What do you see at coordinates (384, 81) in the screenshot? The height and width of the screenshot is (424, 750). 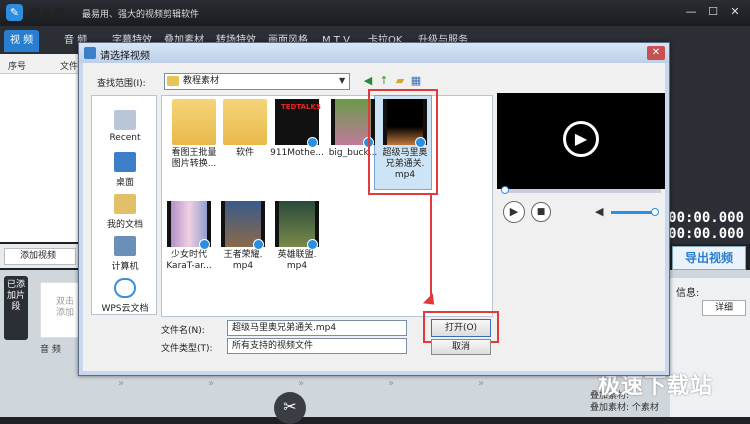 I see `up-folder-icon: ↑` at bounding box center [384, 81].